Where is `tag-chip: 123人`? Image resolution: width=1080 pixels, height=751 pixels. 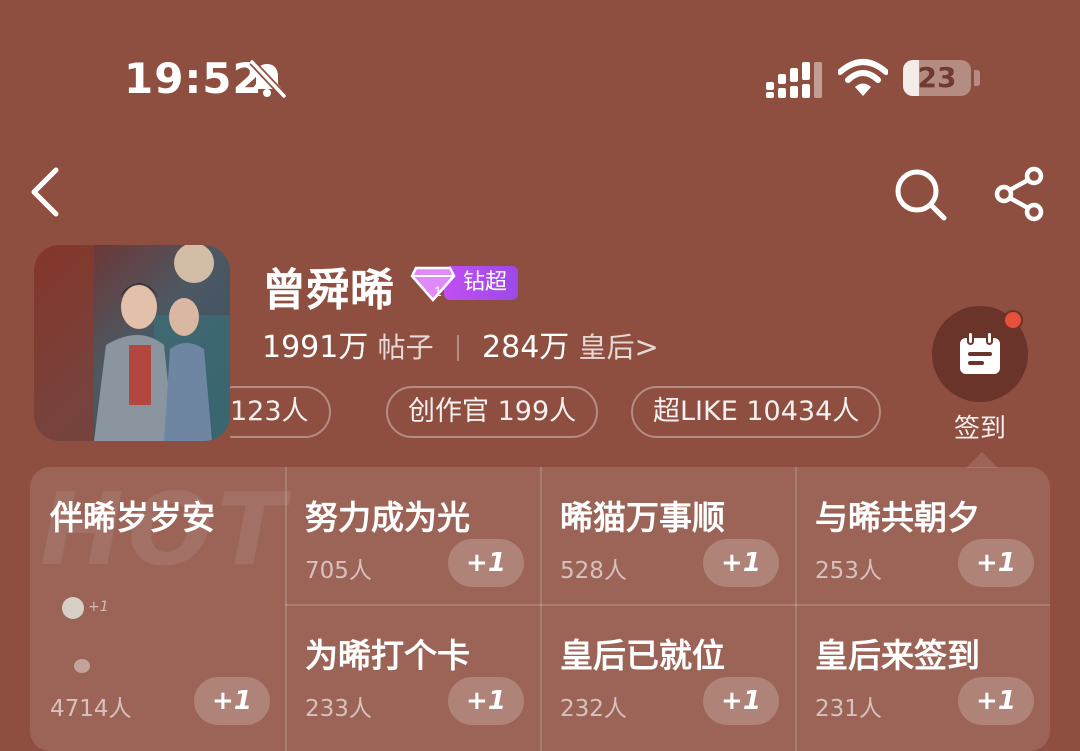
tag-chip: 123人 is located at coordinates (280, 412).